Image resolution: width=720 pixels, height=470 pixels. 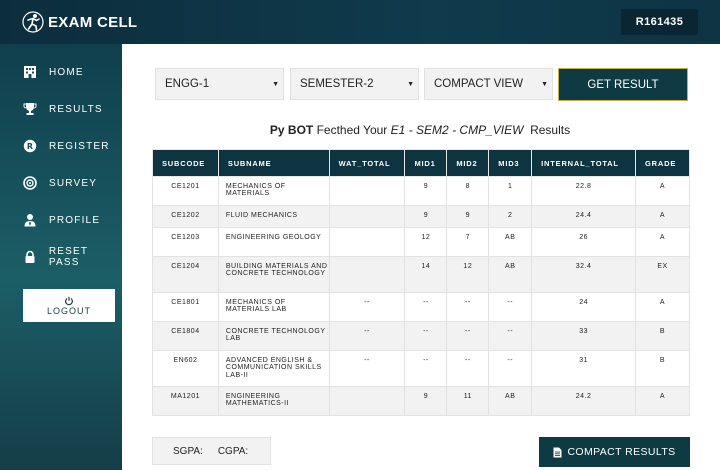 I want to click on compact-results-label: COMPACT RESULTS, so click(x=621, y=452).